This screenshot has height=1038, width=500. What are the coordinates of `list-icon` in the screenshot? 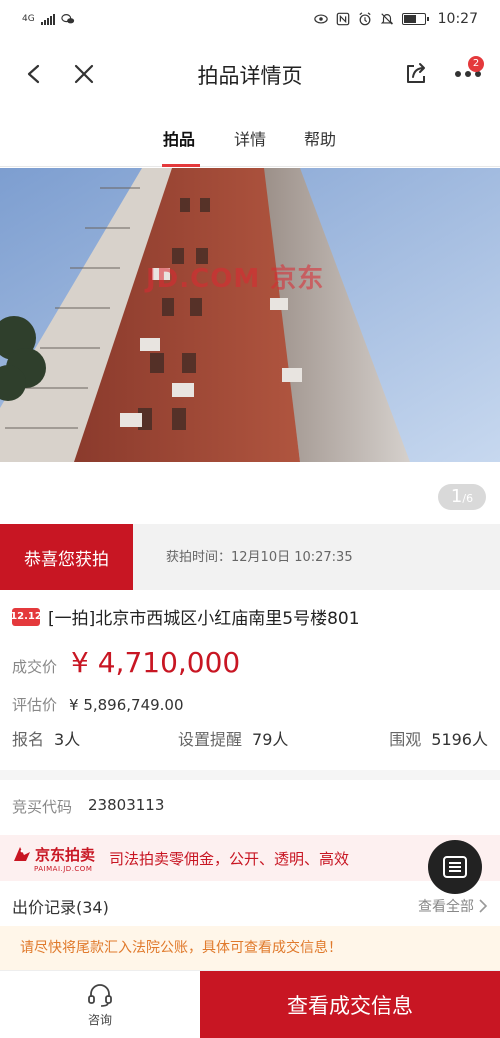 It's located at (455, 867).